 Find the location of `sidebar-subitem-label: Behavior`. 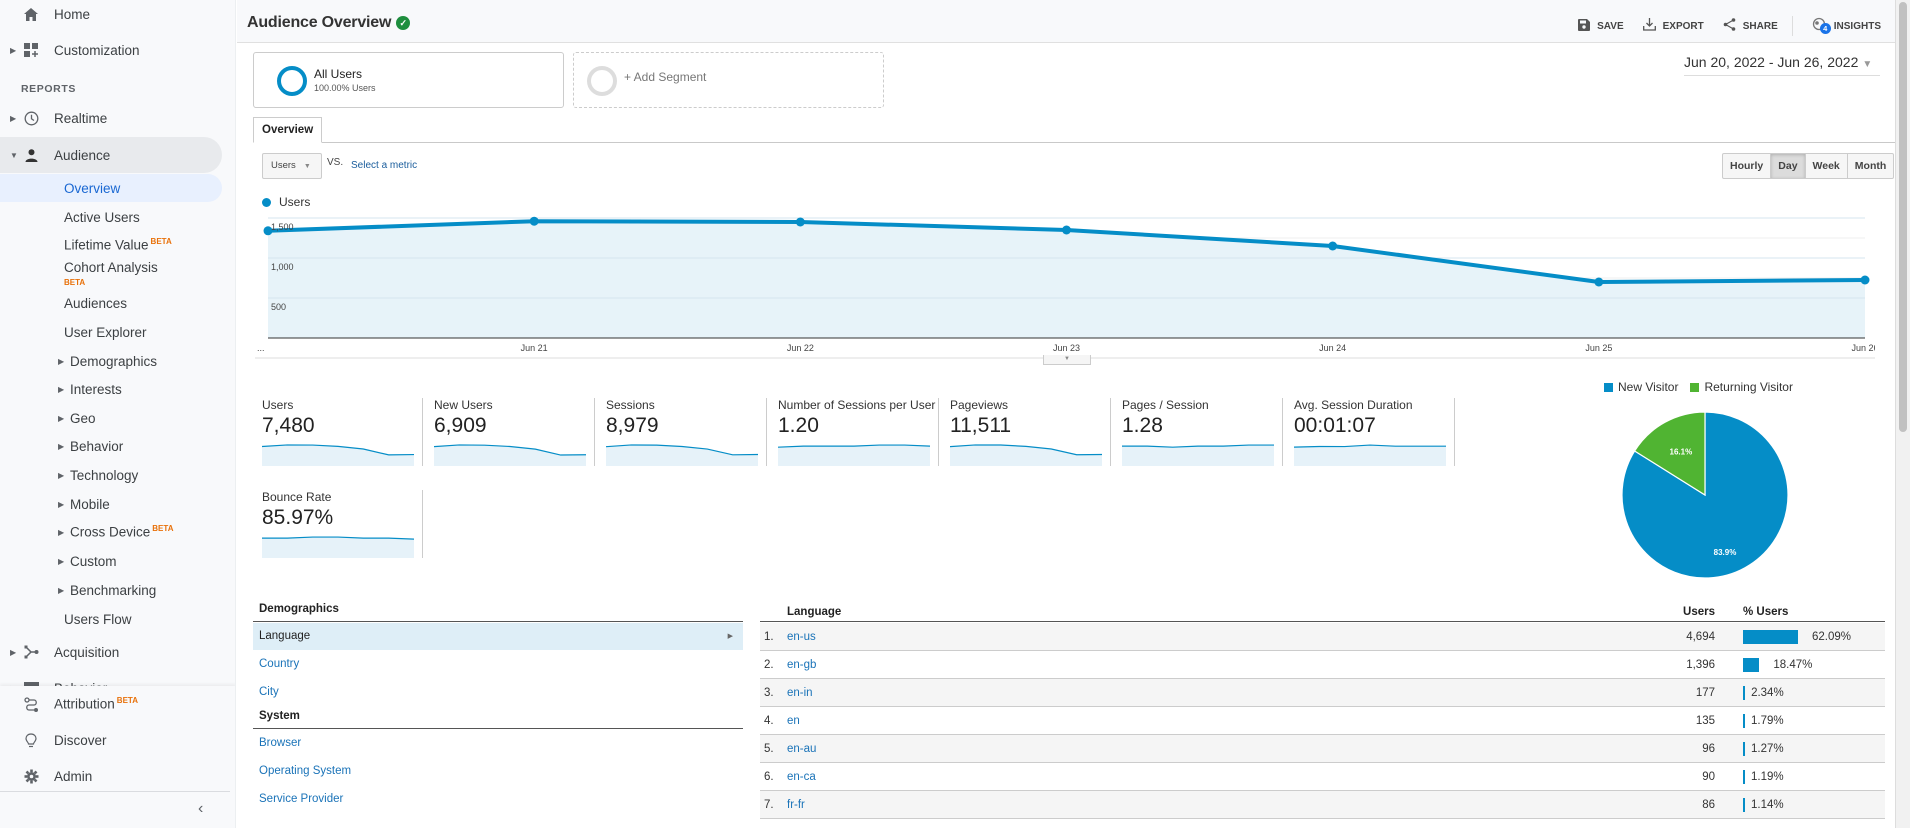

sidebar-subitem-label: Behavior is located at coordinates (97, 446).